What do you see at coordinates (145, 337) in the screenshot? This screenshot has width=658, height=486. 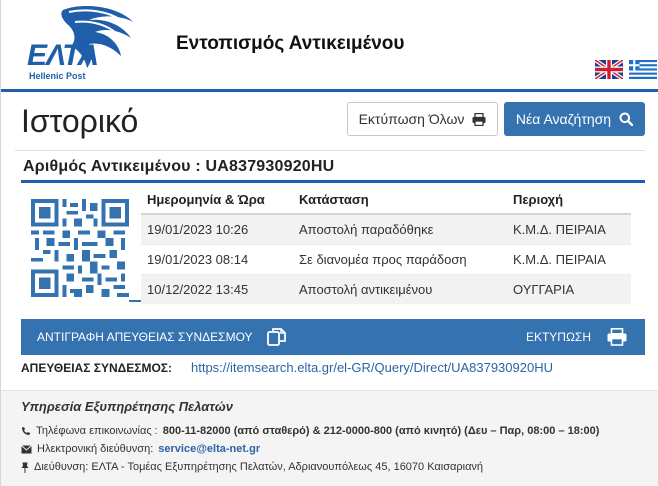 I see `copy-link-label: ΑΝΤΙΓΡΑΦΗ ΑΠΕΥΘΕΙΑΣ ΣΥΝΔΕΣΜΟΥ` at bounding box center [145, 337].